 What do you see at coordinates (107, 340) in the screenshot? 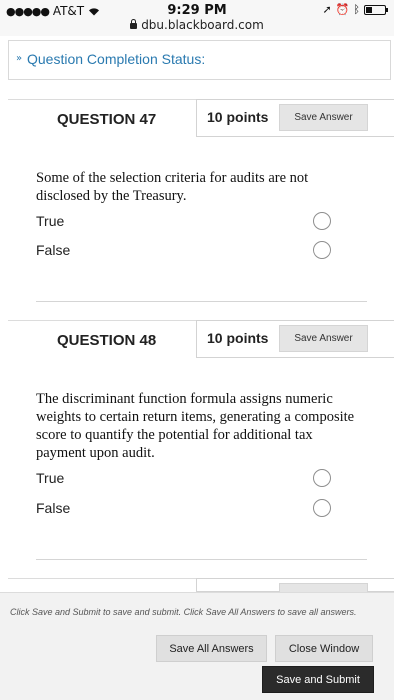
I see `question-title: QUESTION 48` at bounding box center [107, 340].